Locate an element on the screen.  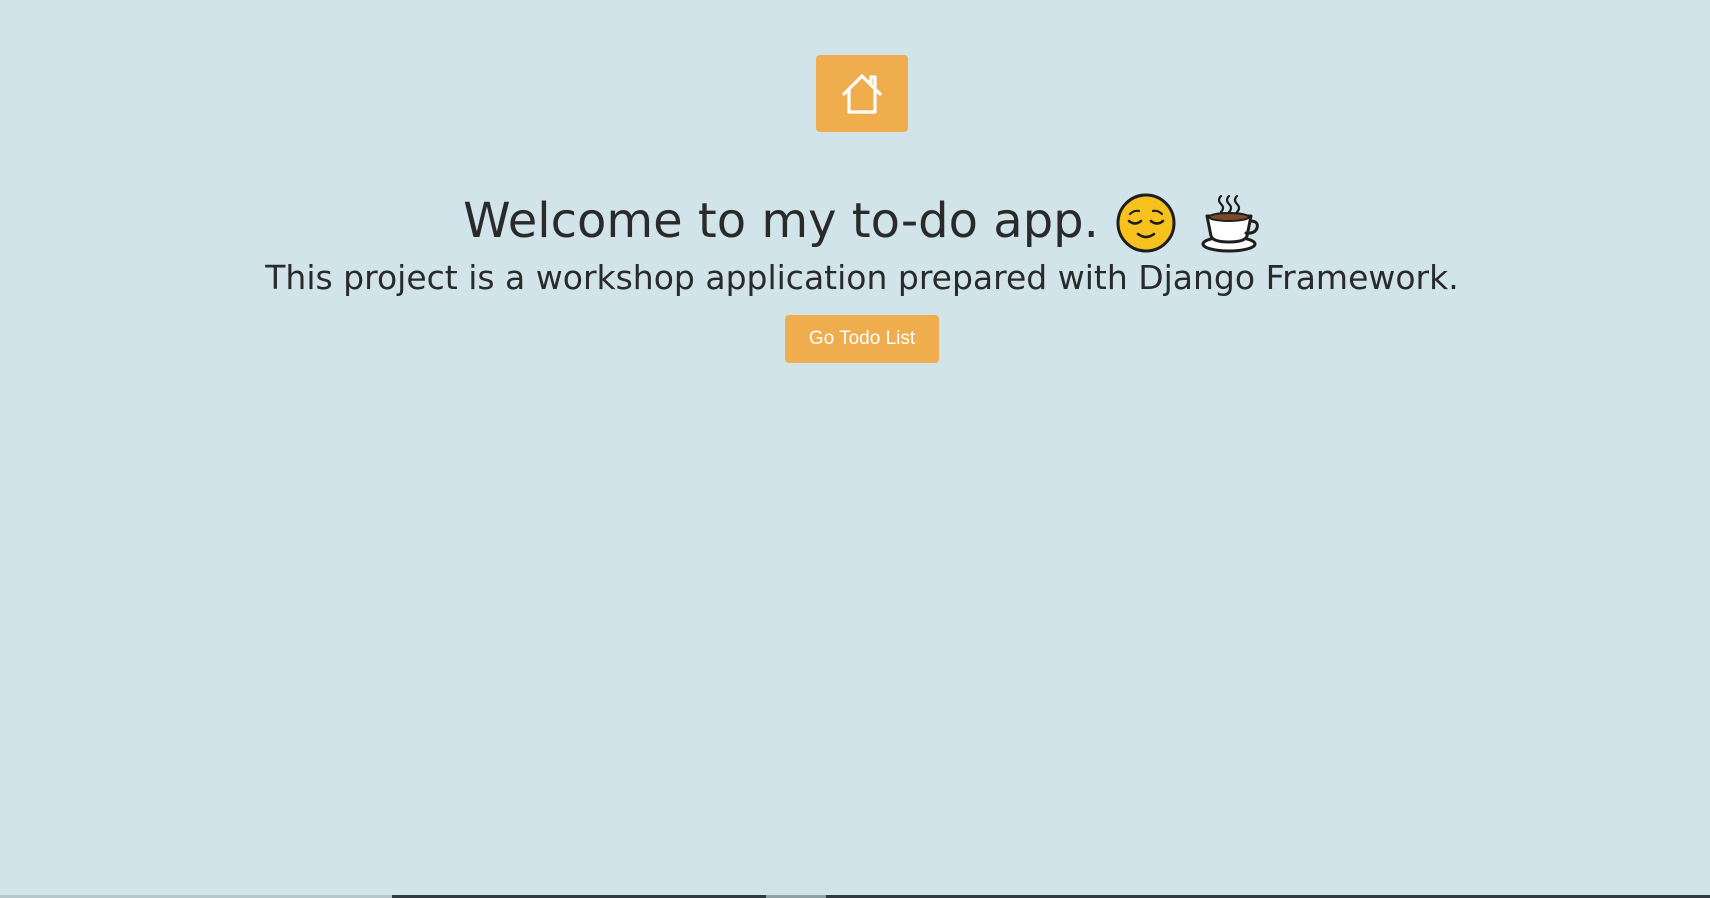
house-icon is located at coordinates (862, 94).